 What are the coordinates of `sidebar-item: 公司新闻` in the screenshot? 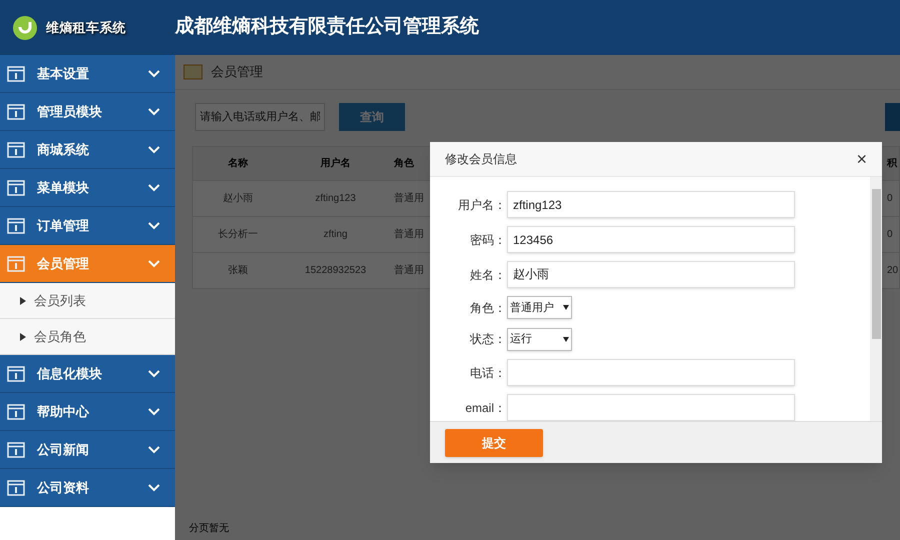 It's located at (87, 450).